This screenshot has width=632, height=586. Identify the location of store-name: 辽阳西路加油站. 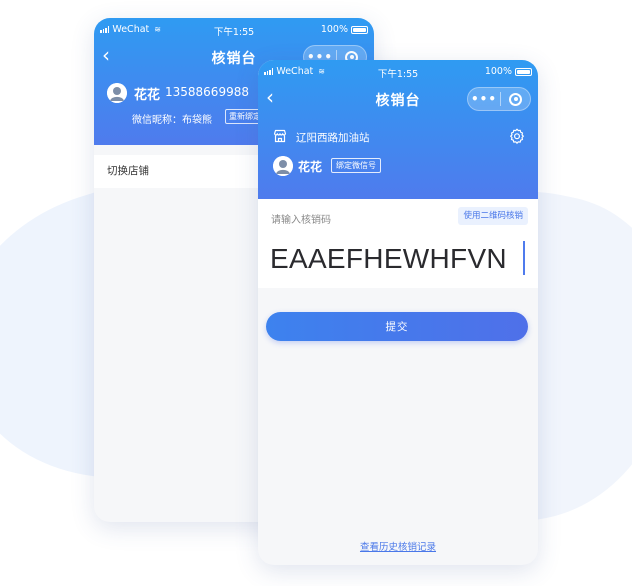
(333, 138).